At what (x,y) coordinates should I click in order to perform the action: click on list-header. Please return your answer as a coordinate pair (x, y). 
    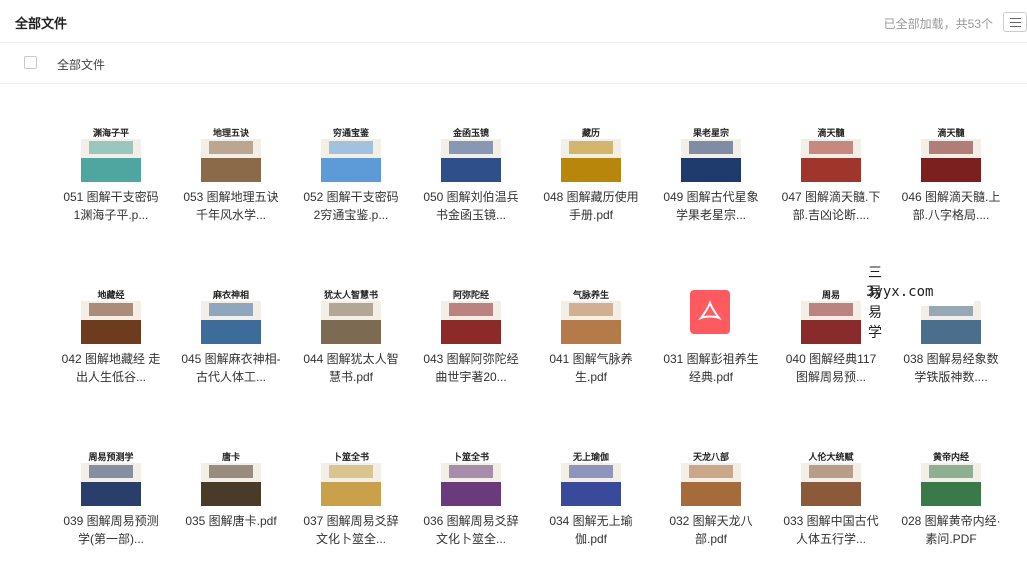
    Looking at the image, I should click on (513, 63).